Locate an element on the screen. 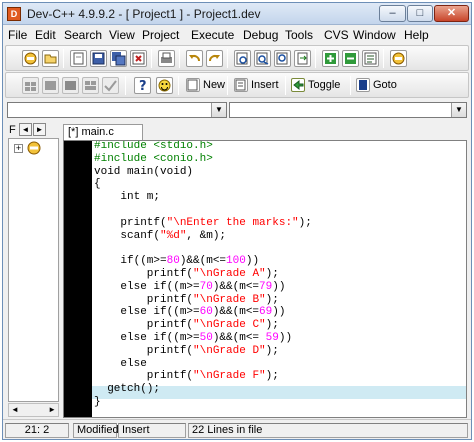  about-smiley-icon is located at coordinates (164, 85).